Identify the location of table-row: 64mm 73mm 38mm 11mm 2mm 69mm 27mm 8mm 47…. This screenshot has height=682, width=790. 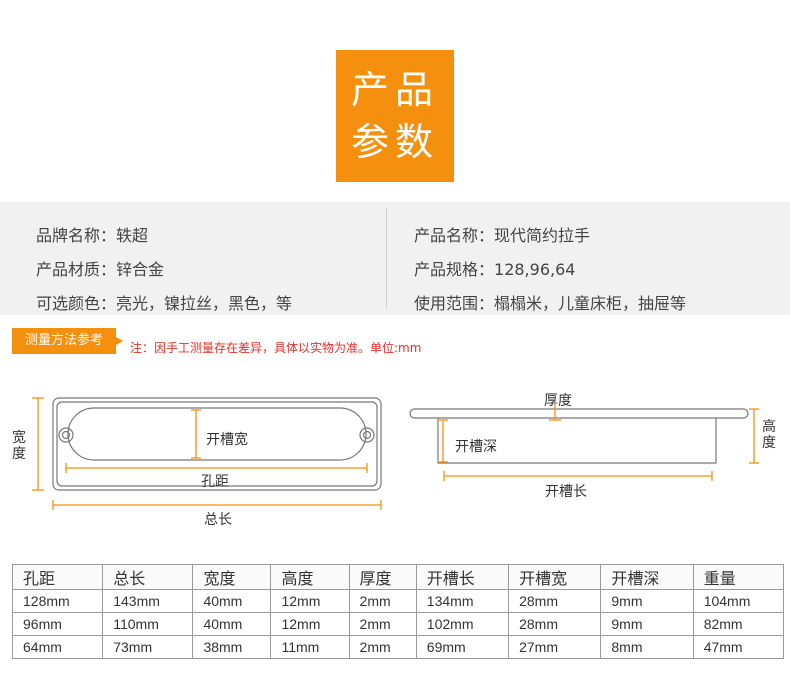
(398, 647).